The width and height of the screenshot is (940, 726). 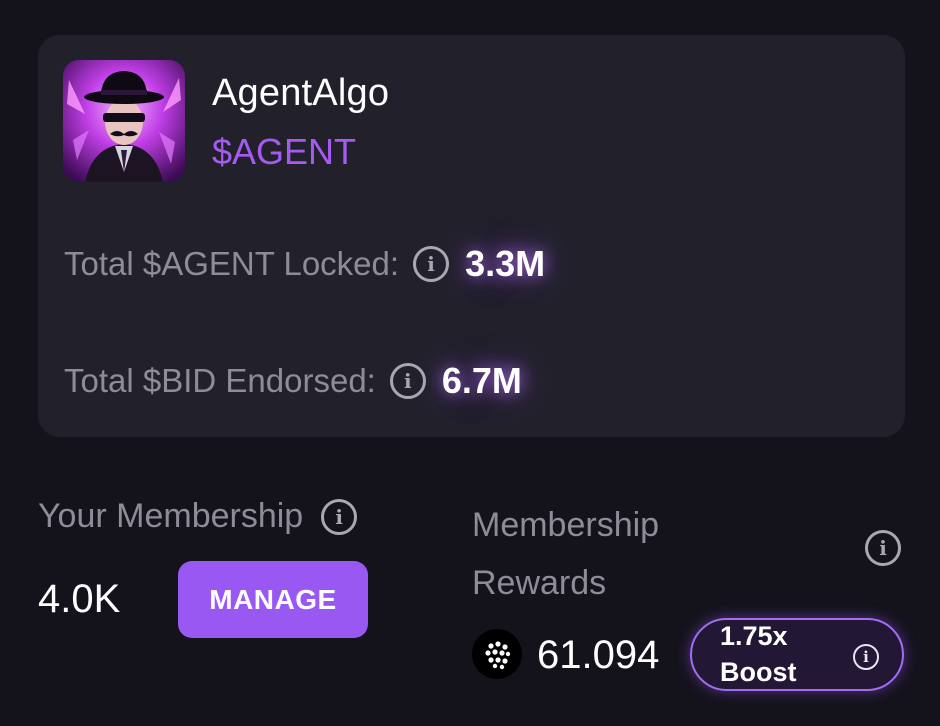 I want to click on detective-avatar-icon, so click(x=124, y=121).